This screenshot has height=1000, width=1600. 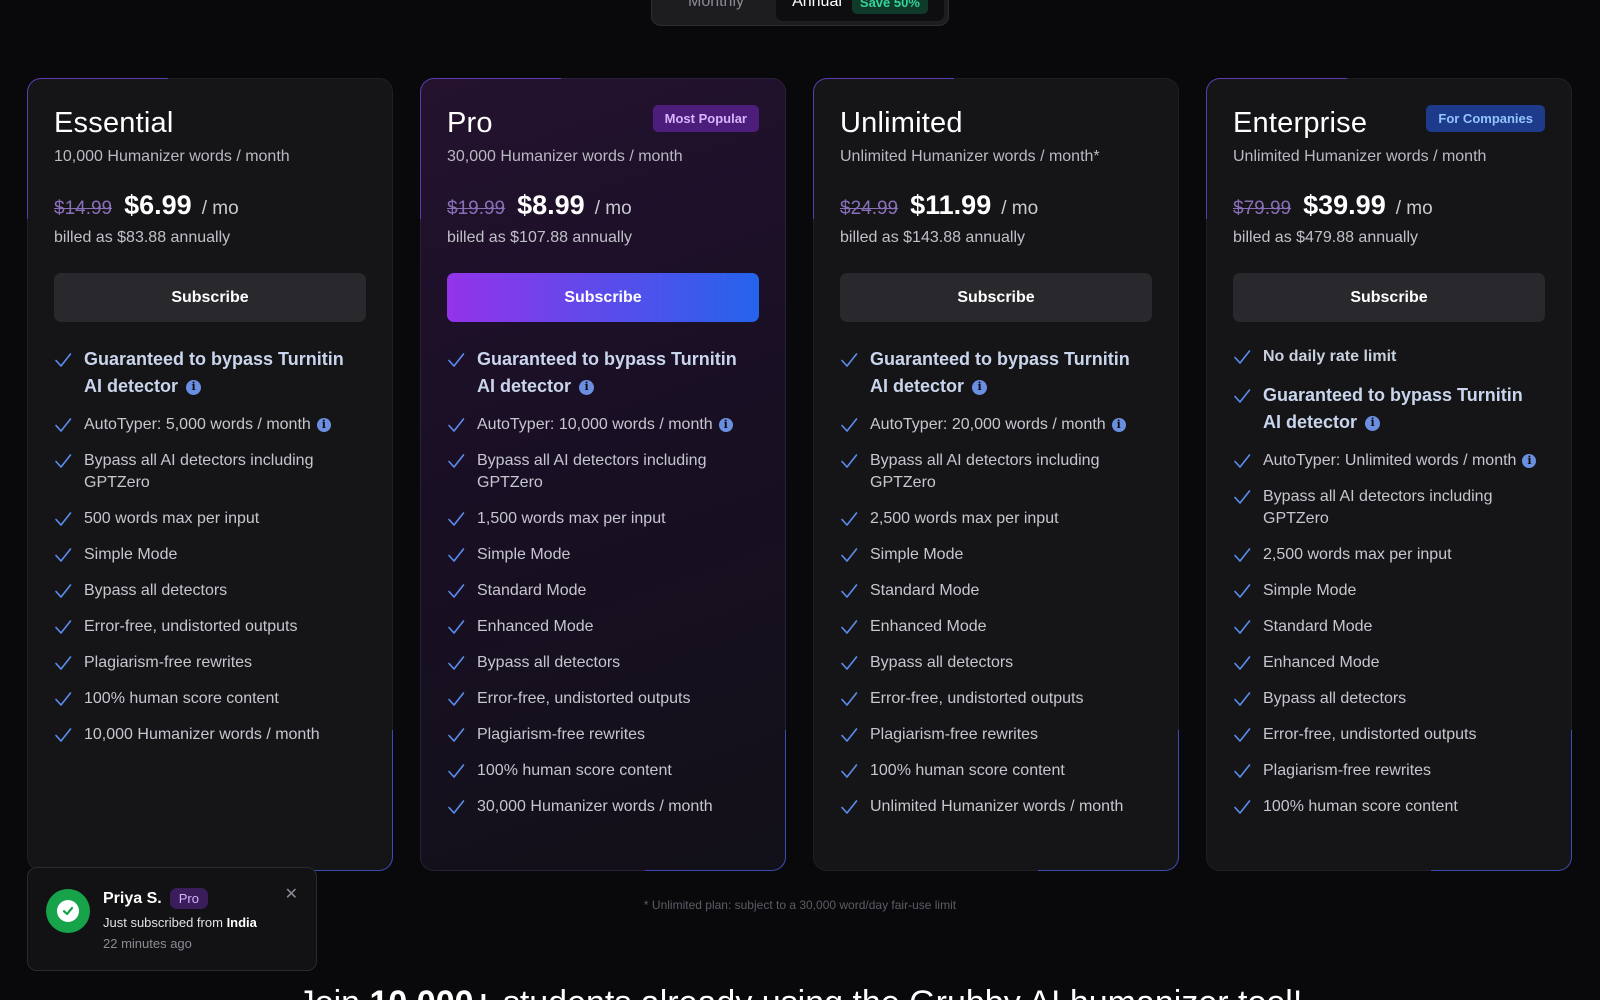 What do you see at coordinates (970, 156) in the screenshot?
I see `plan-words: Unlimited Humanizer words / month*` at bounding box center [970, 156].